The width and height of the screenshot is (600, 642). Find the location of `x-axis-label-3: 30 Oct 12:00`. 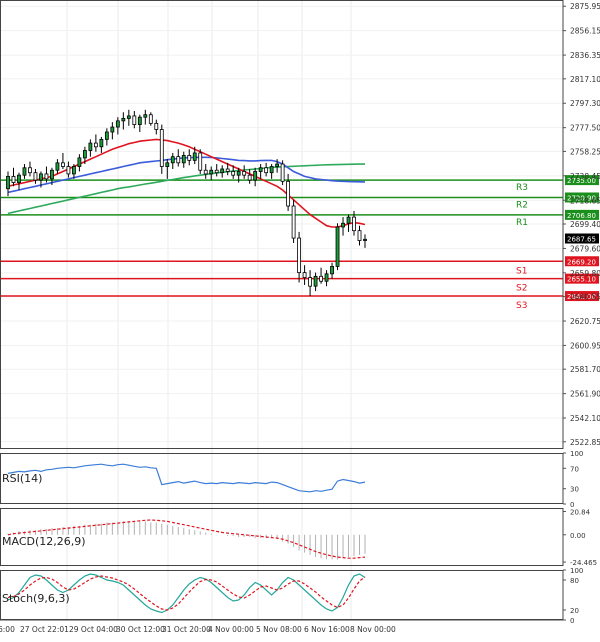

x-axis-label-3: 30 Oct 12:00 is located at coordinates (140, 629).